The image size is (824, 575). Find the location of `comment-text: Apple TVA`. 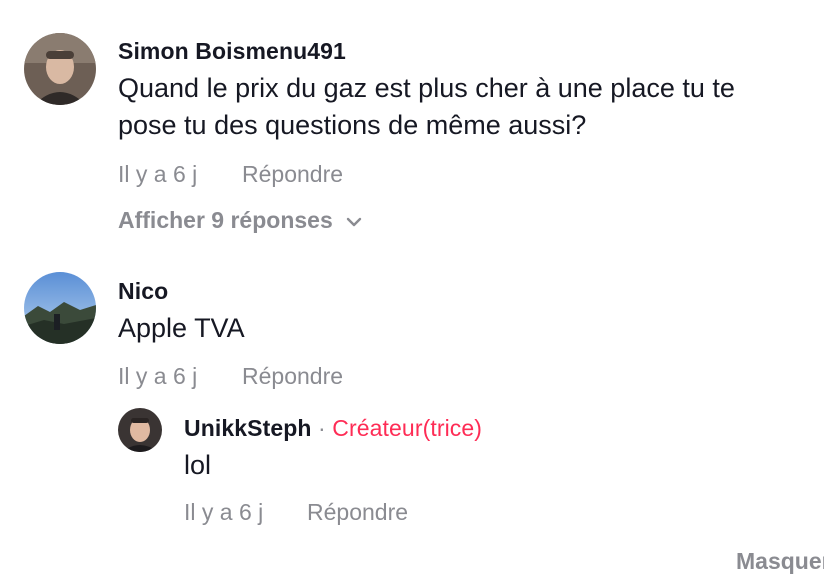

comment-text: Apple TVA is located at coordinates (181, 328).